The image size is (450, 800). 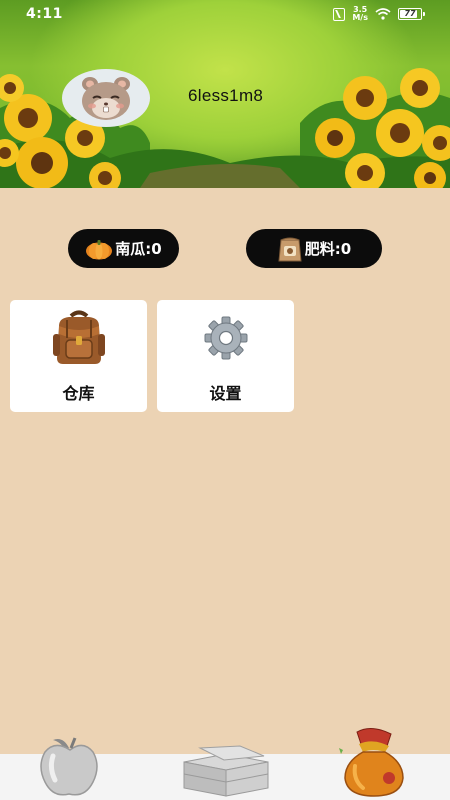 What do you see at coordinates (99, 249) in the screenshot?
I see `pumpkin-icon` at bounding box center [99, 249].